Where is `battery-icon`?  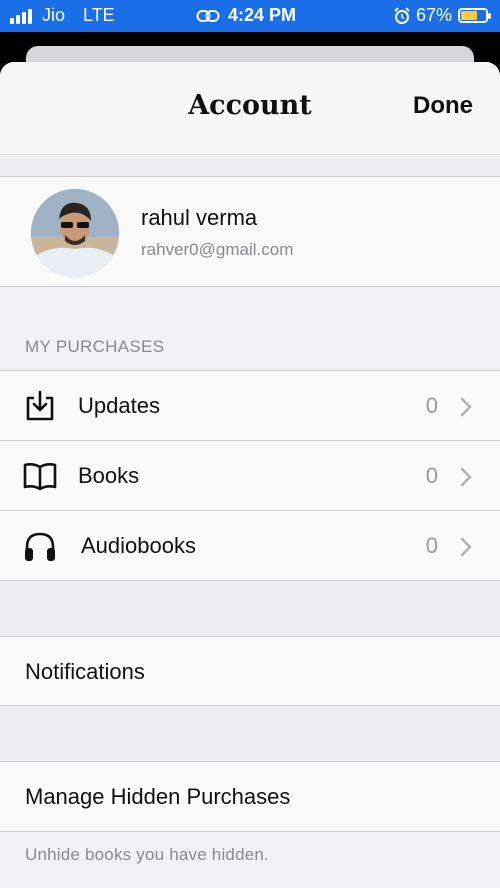
battery-icon is located at coordinates (474, 15).